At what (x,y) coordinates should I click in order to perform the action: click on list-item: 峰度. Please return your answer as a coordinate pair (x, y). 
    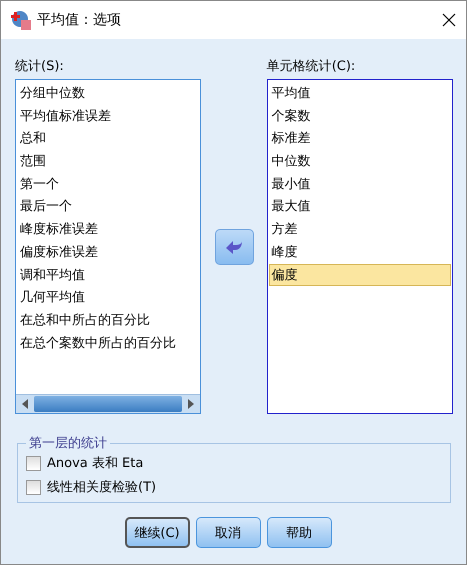
    Looking at the image, I should click on (359, 252).